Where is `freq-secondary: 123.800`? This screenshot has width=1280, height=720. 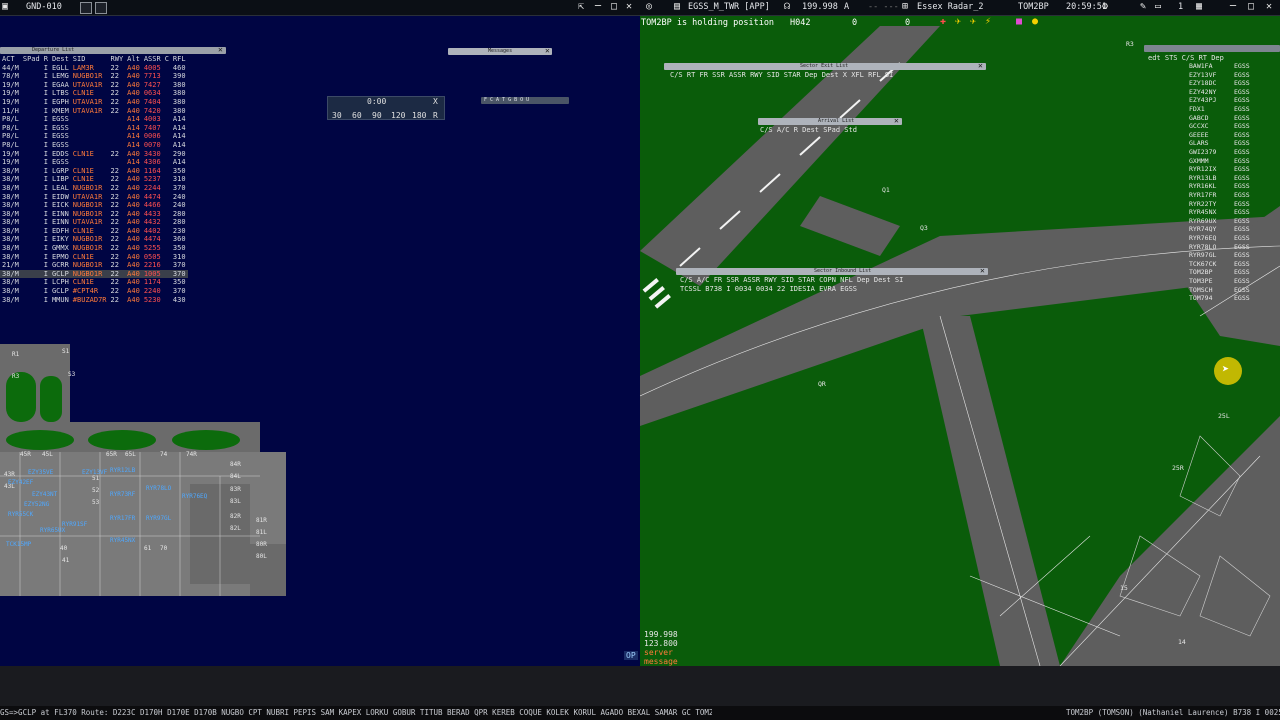
freq-secondary: 123.800 is located at coordinates (661, 643).